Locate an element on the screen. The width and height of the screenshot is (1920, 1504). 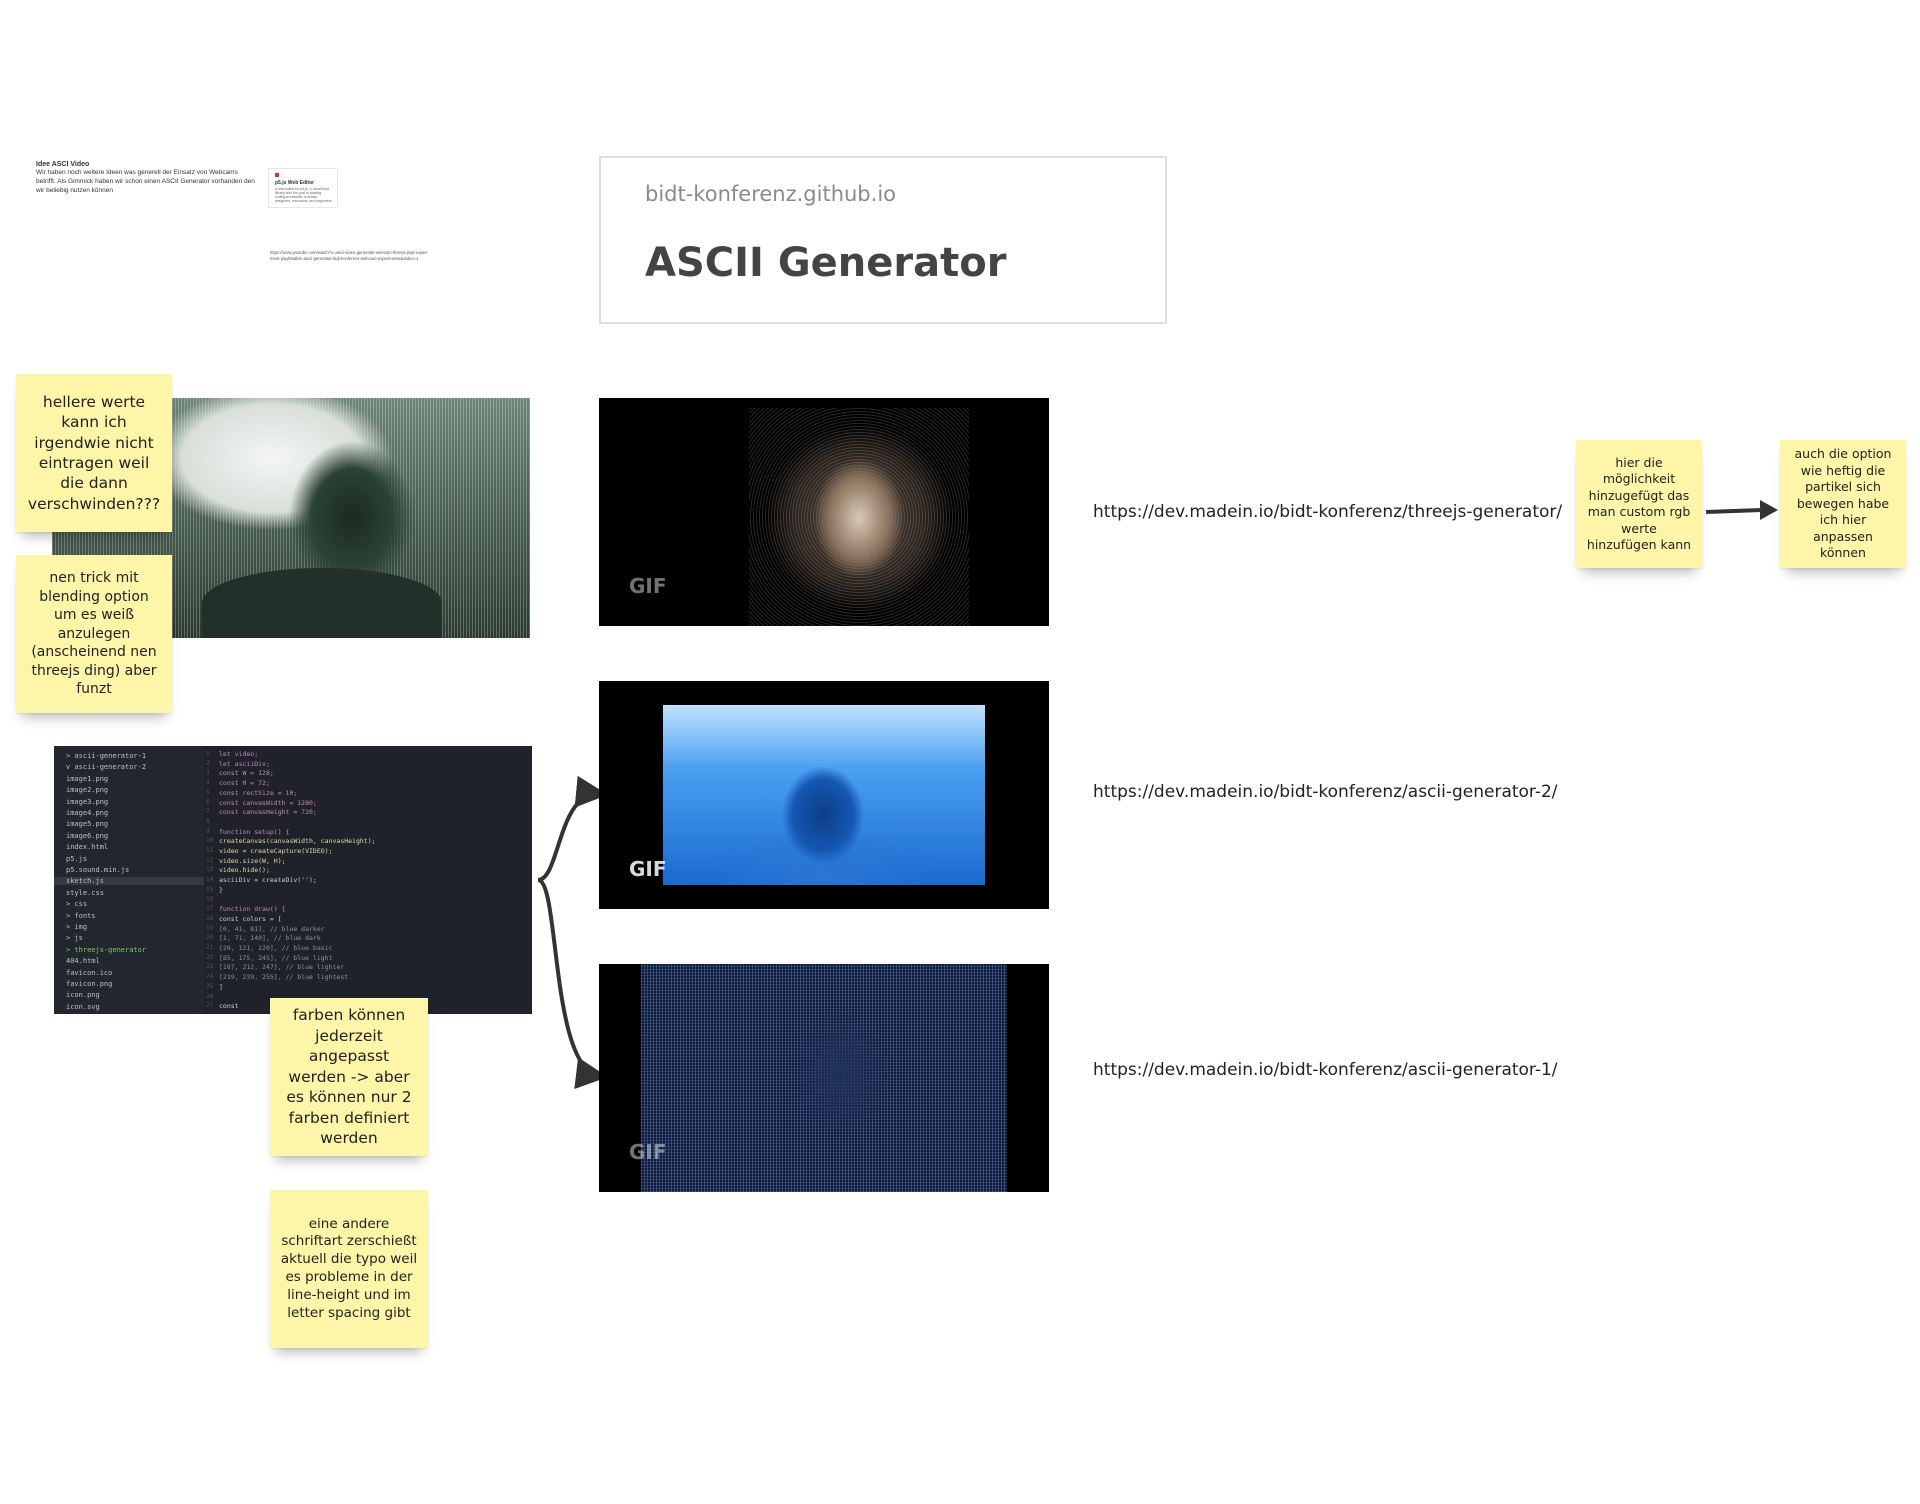
video-ascii-generator-1-gif: GIF is located at coordinates (824, 1078).